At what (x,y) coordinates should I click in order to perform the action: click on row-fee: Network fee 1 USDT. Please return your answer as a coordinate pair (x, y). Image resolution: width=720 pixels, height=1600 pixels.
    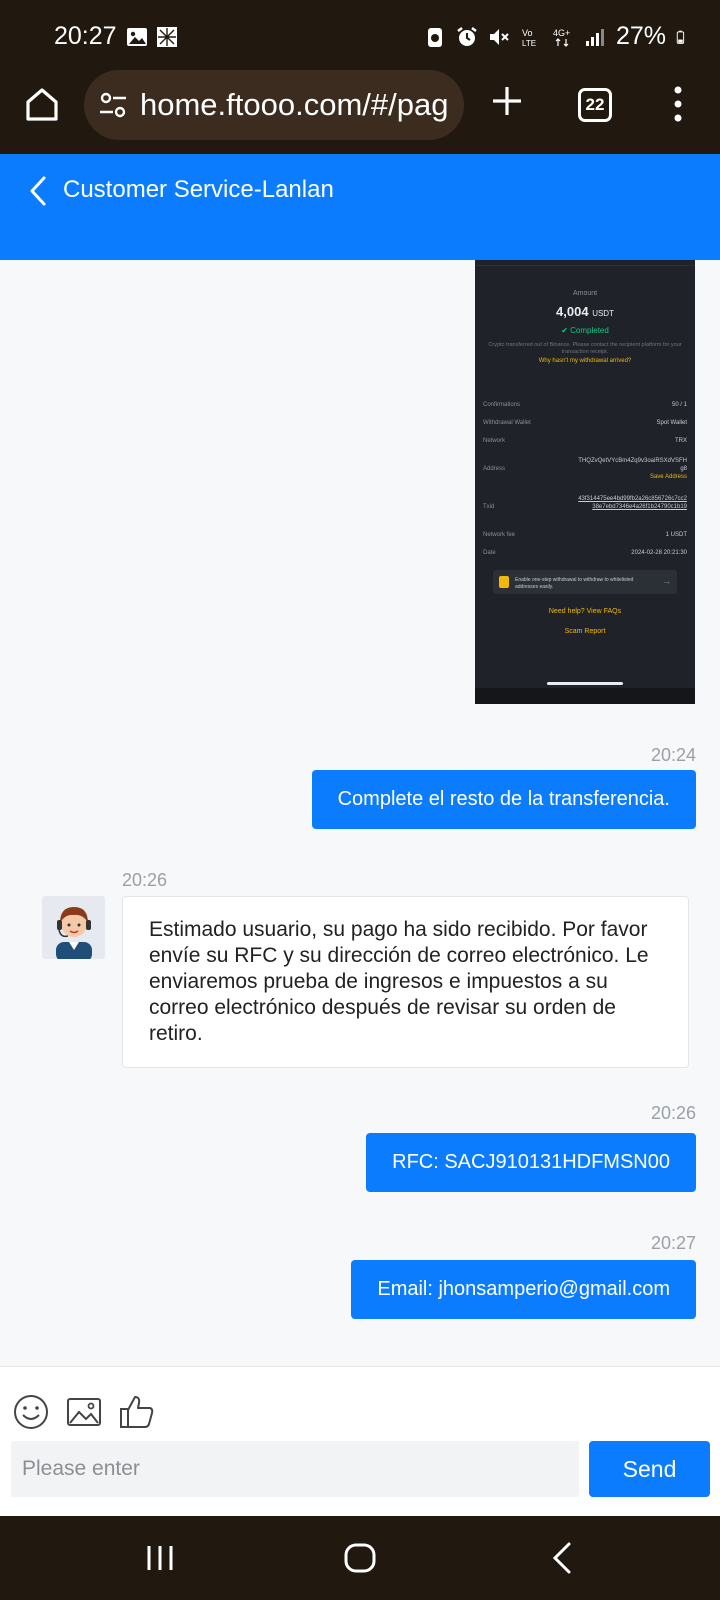
    Looking at the image, I should click on (585, 535).